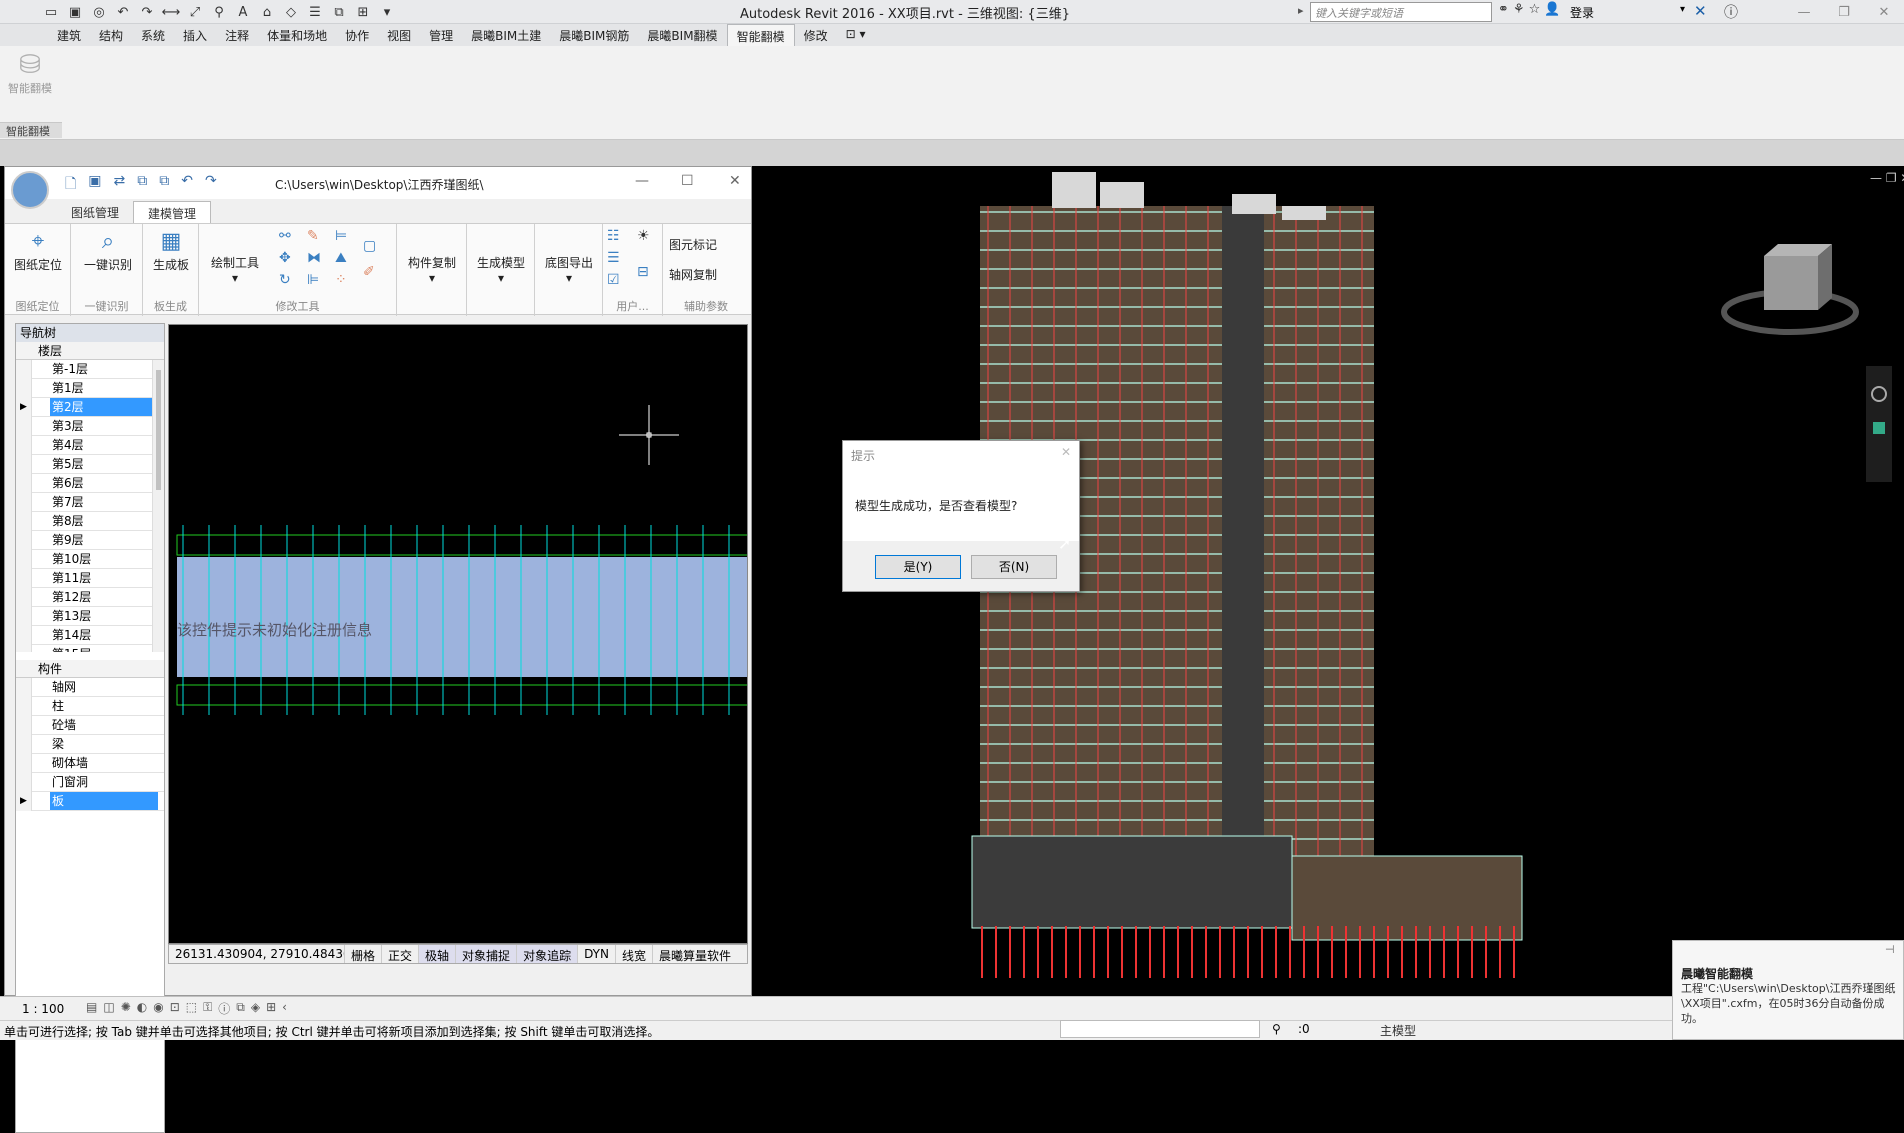 This screenshot has height=1133, width=1904. Describe the element at coordinates (548, 954) in the screenshot. I see `otrack-toggle: 对象追踪` at that location.